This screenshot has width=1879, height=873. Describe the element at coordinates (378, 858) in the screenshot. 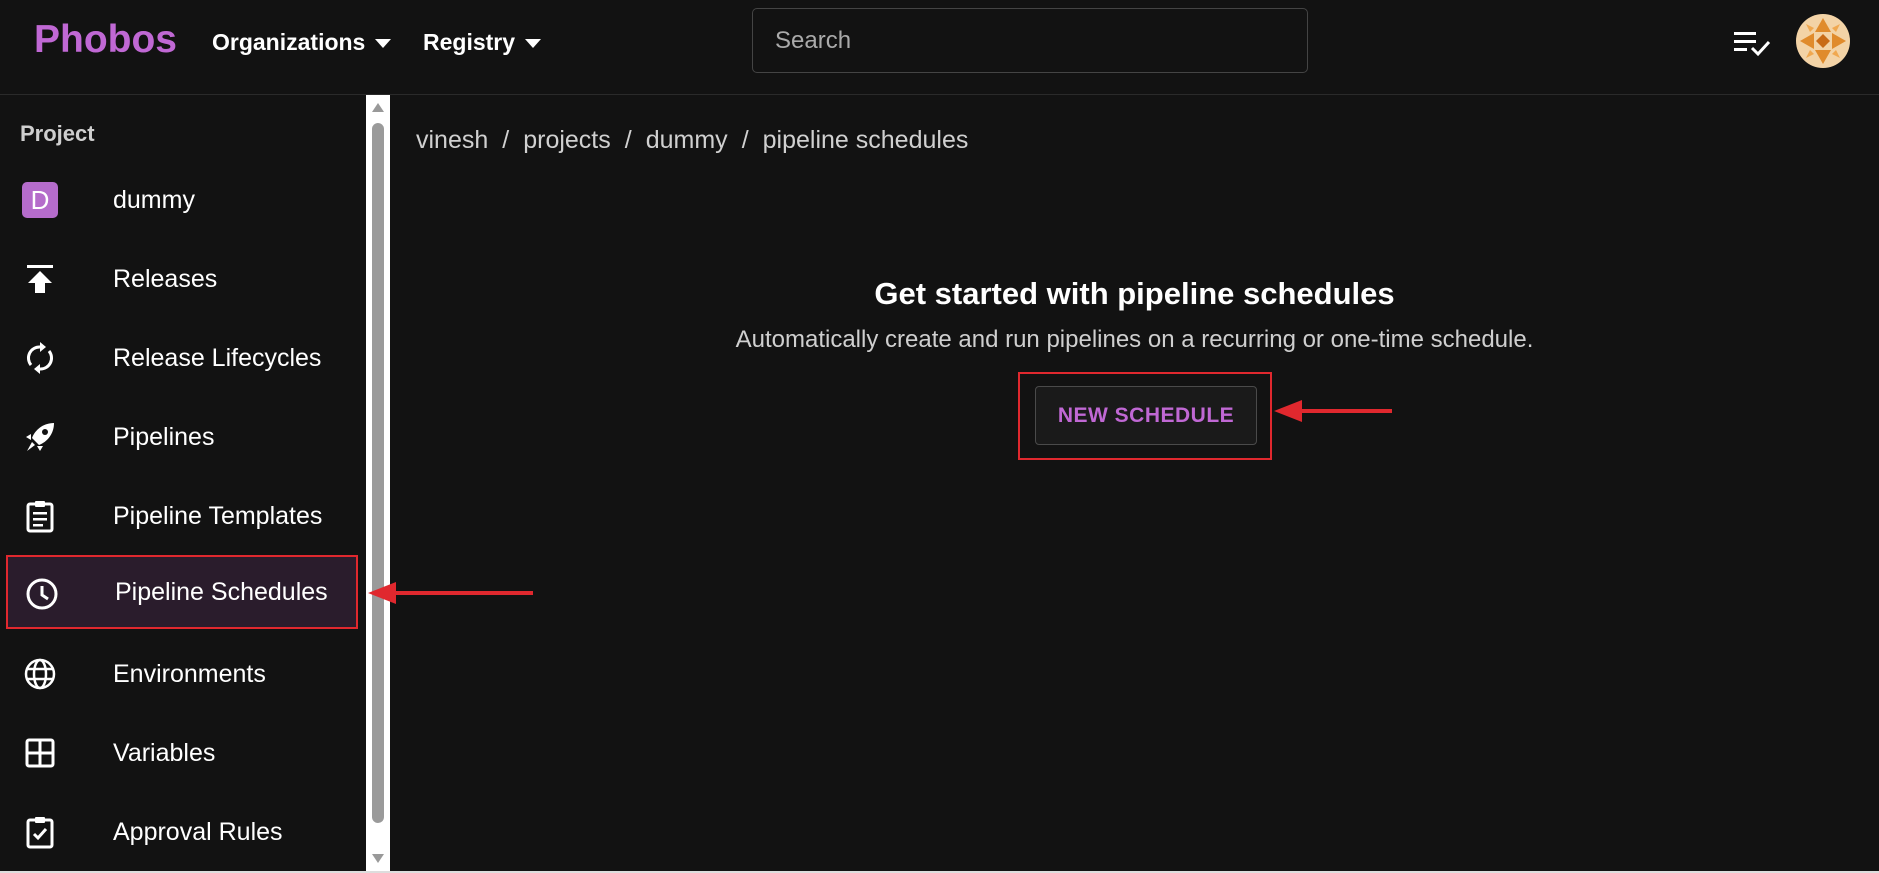

I see `scroll-down-arrow-icon` at that location.